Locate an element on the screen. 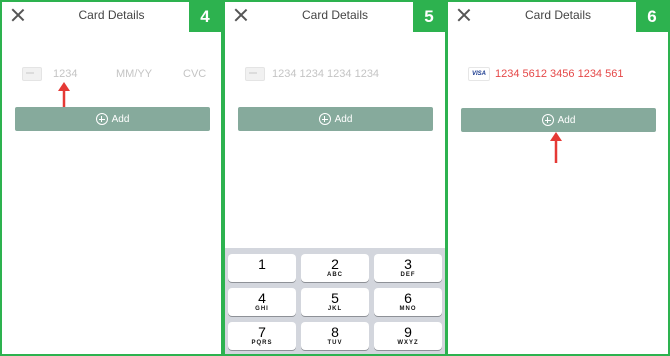  key-letters: GHI is located at coordinates (262, 309).